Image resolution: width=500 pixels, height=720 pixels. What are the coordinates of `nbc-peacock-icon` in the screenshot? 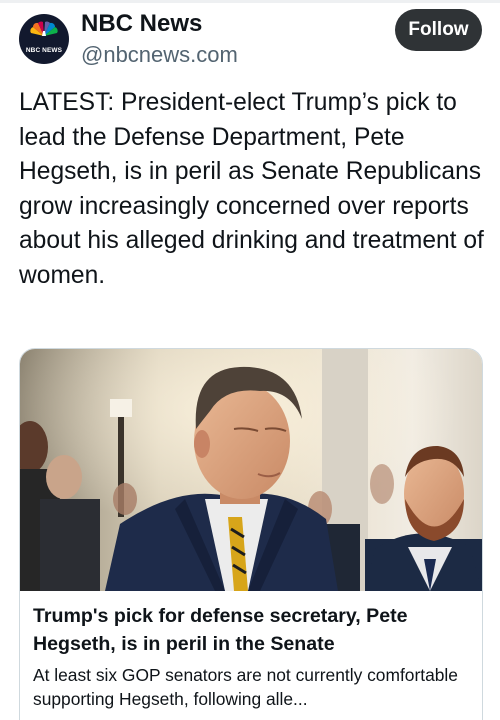 It's located at (44, 28).